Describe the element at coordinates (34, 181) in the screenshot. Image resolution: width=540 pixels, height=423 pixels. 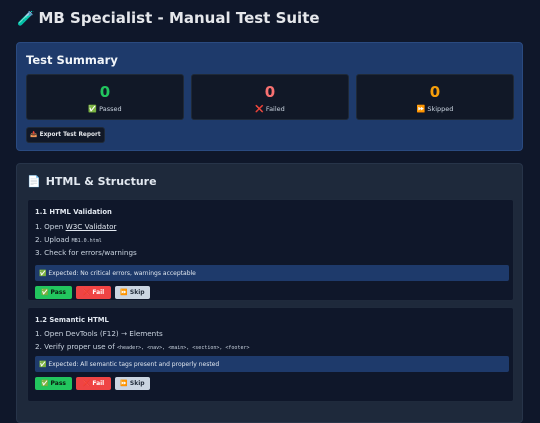
I see `document-icon: 📄` at that location.